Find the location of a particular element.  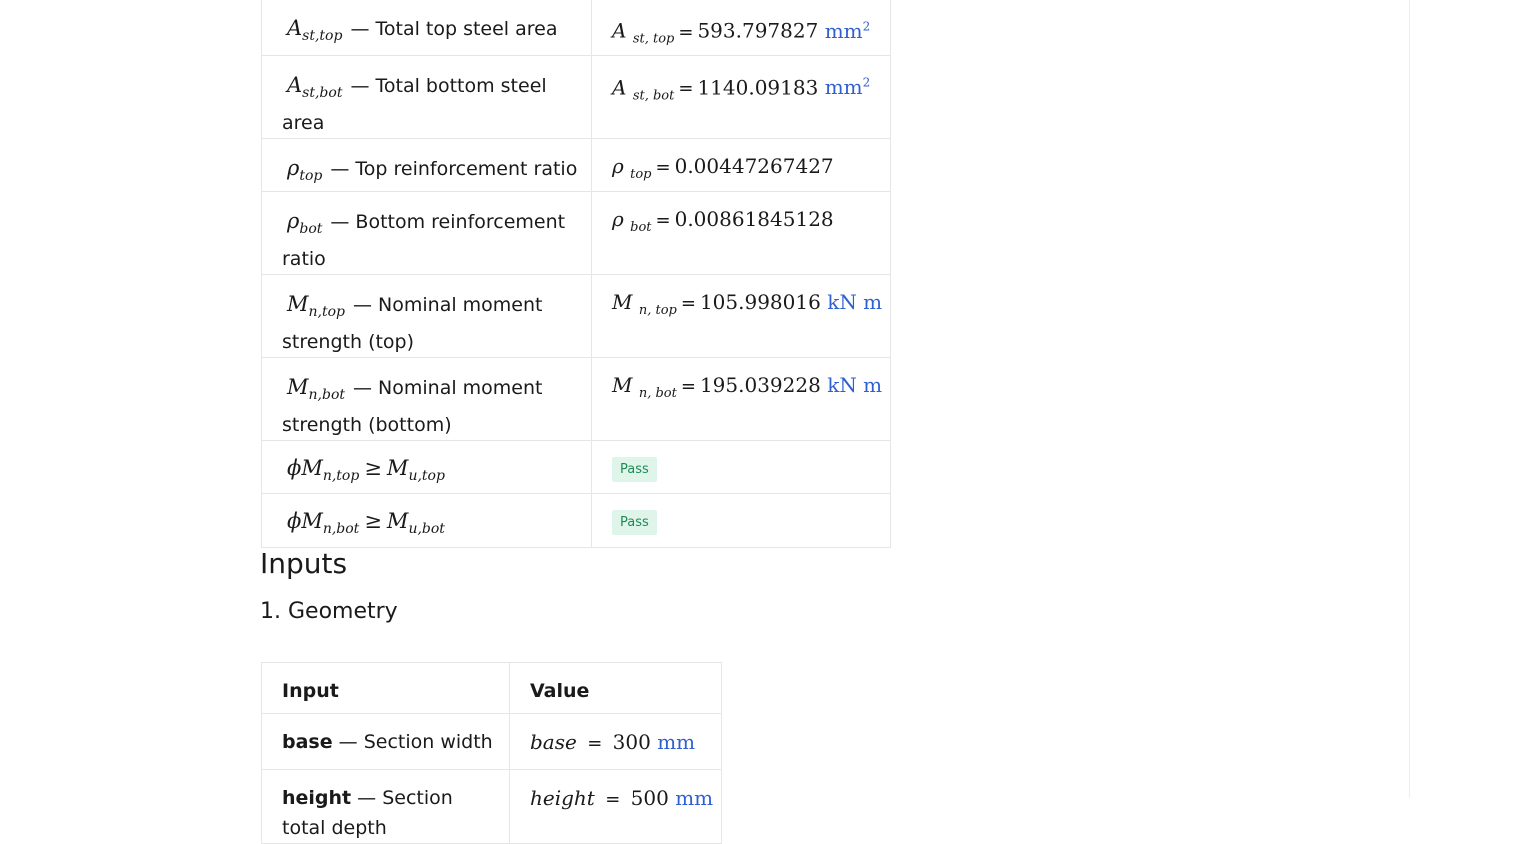

symbol: Ast,bot is located at coordinates (315, 86).